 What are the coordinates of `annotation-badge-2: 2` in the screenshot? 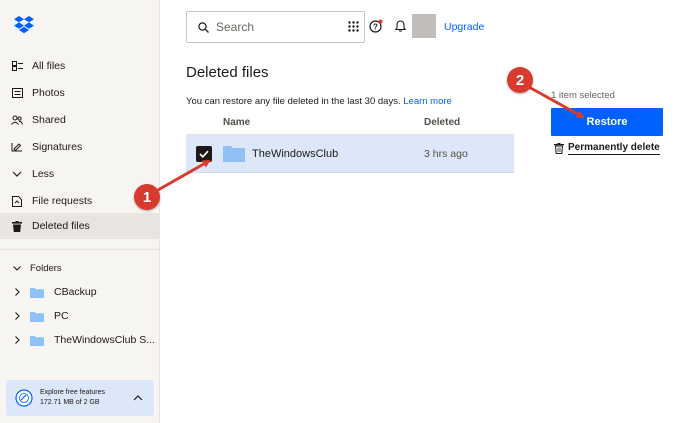 It's located at (520, 80).